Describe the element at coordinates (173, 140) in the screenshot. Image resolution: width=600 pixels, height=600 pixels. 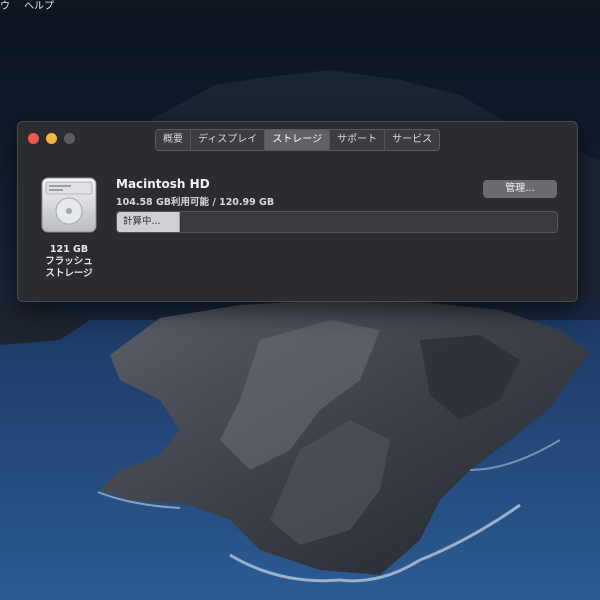
I see `tab-overview: 概要` at that location.